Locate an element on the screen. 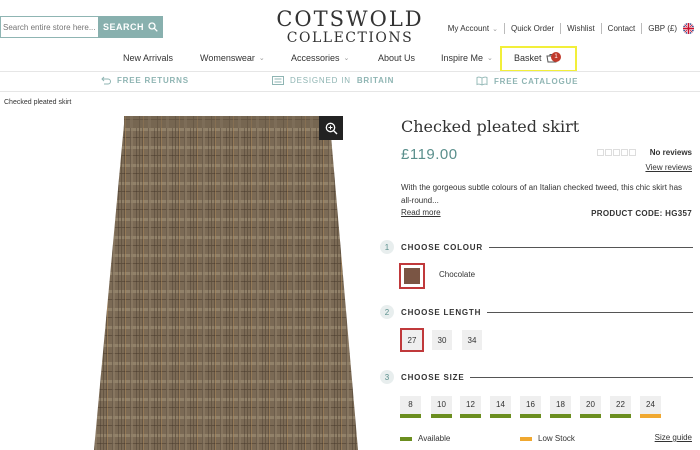 Image resolution: width=700 pixels, height=450 pixels. zoom-button is located at coordinates (331, 128).